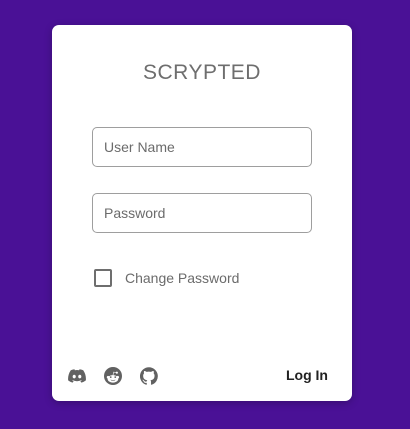 This screenshot has height=429, width=410. Describe the element at coordinates (77, 376) in the screenshot. I see `discord-icon` at that location.